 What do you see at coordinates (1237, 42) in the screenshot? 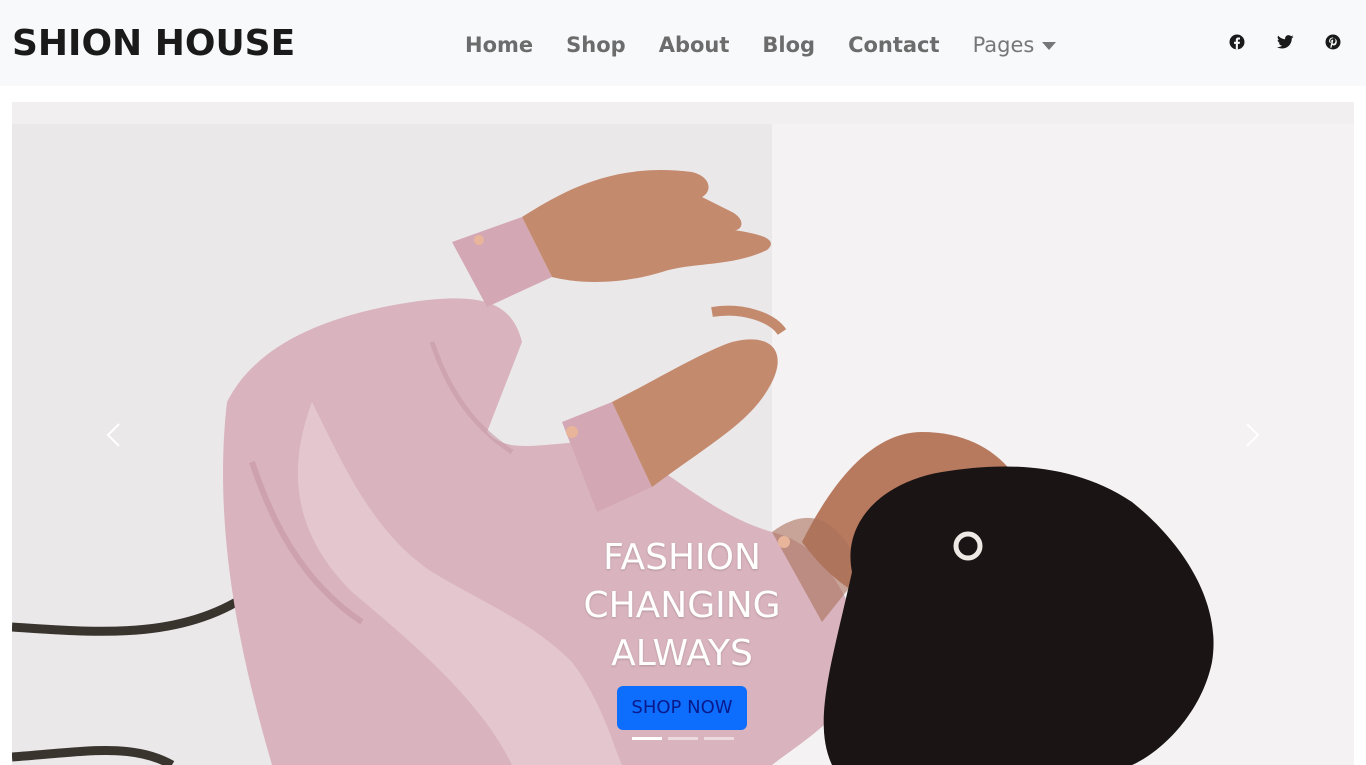
I see `facebook-icon` at bounding box center [1237, 42].